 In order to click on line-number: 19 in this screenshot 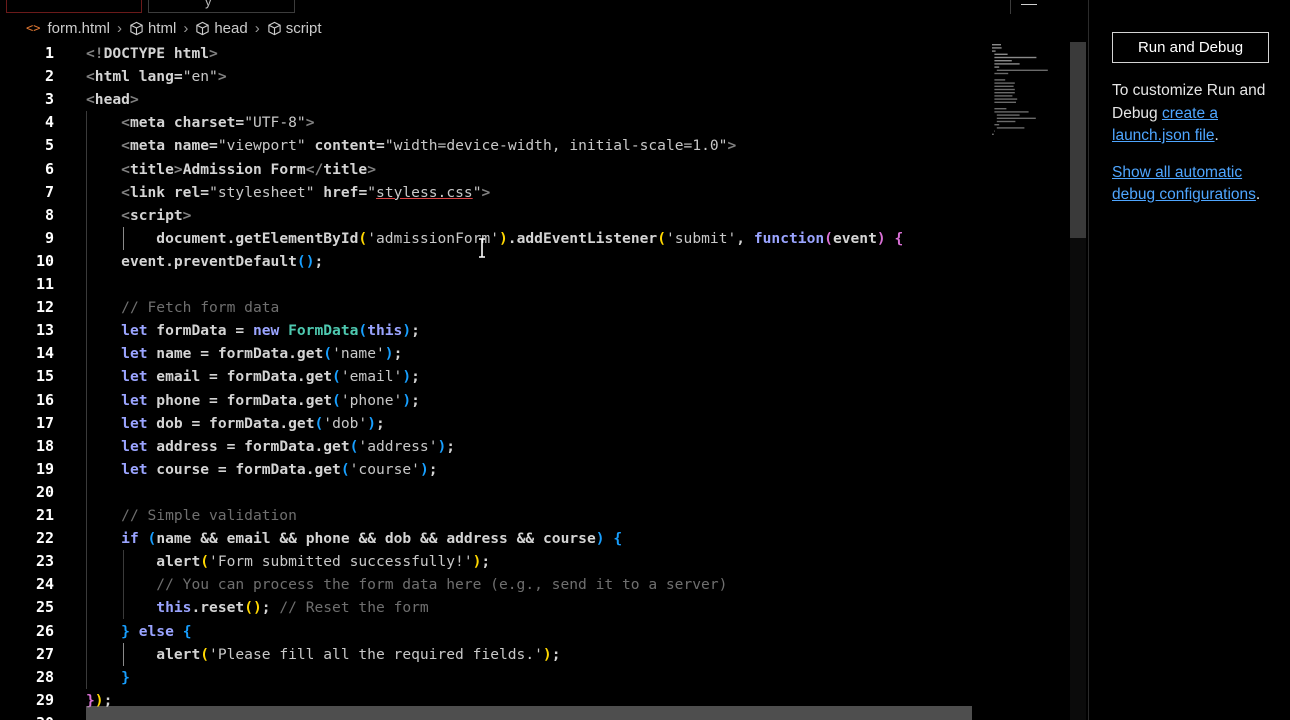, I will do `click(44, 468)`.